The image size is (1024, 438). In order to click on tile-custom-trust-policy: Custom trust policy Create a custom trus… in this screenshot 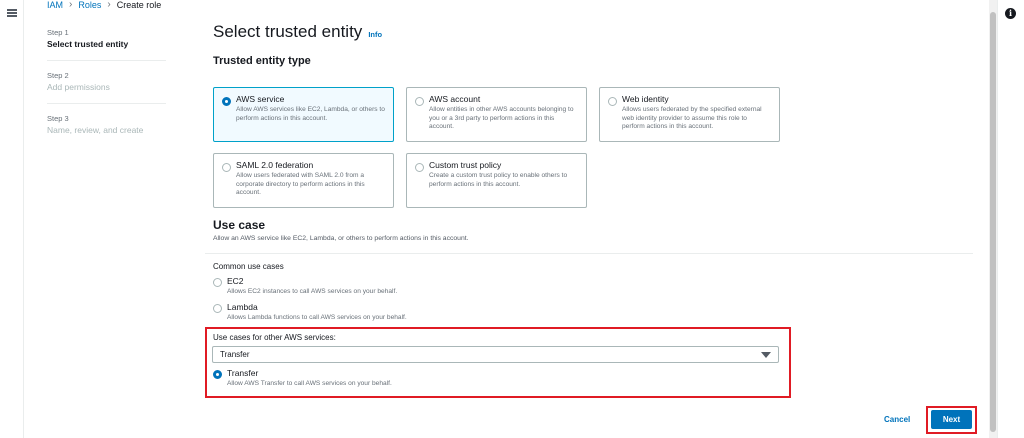, I will do `click(496, 180)`.